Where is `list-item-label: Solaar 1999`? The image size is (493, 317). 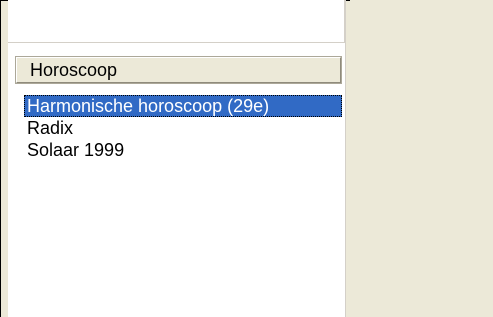
list-item-label: Solaar 1999 is located at coordinates (76, 150).